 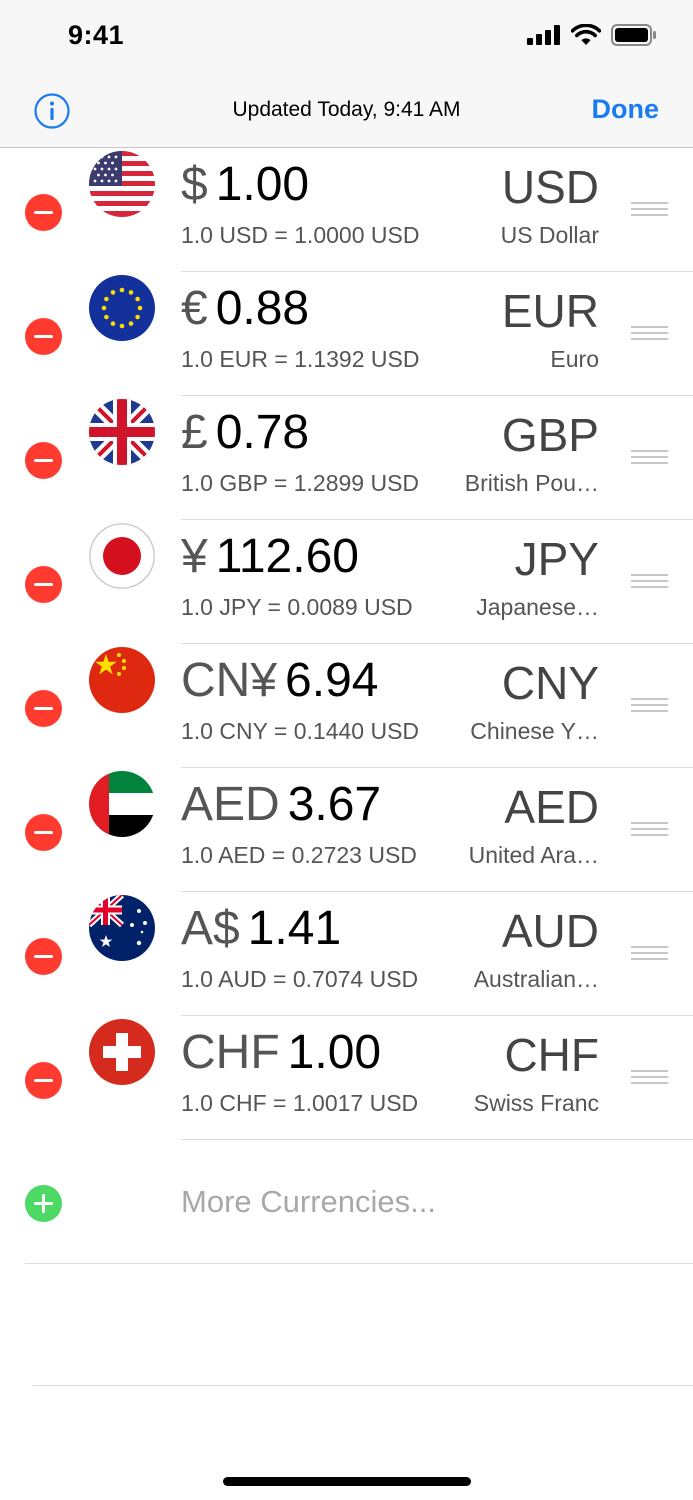 I want to click on delete-chf-button, so click(x=43, y=1080).